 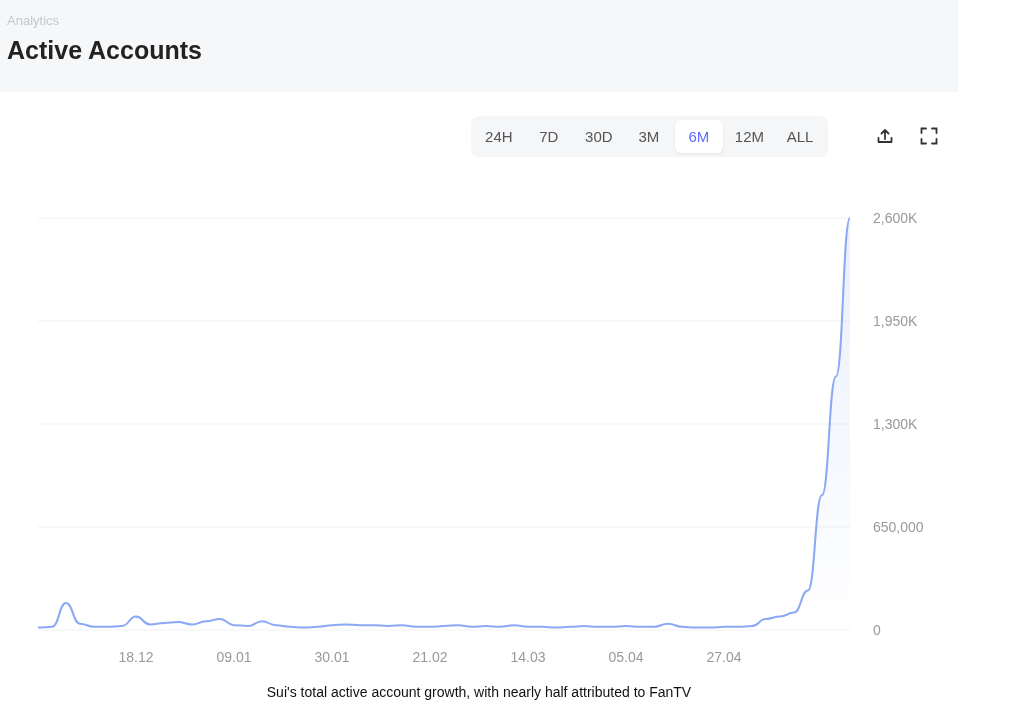 I want to click on range-tab: 24H, so click(x=498, y=136).